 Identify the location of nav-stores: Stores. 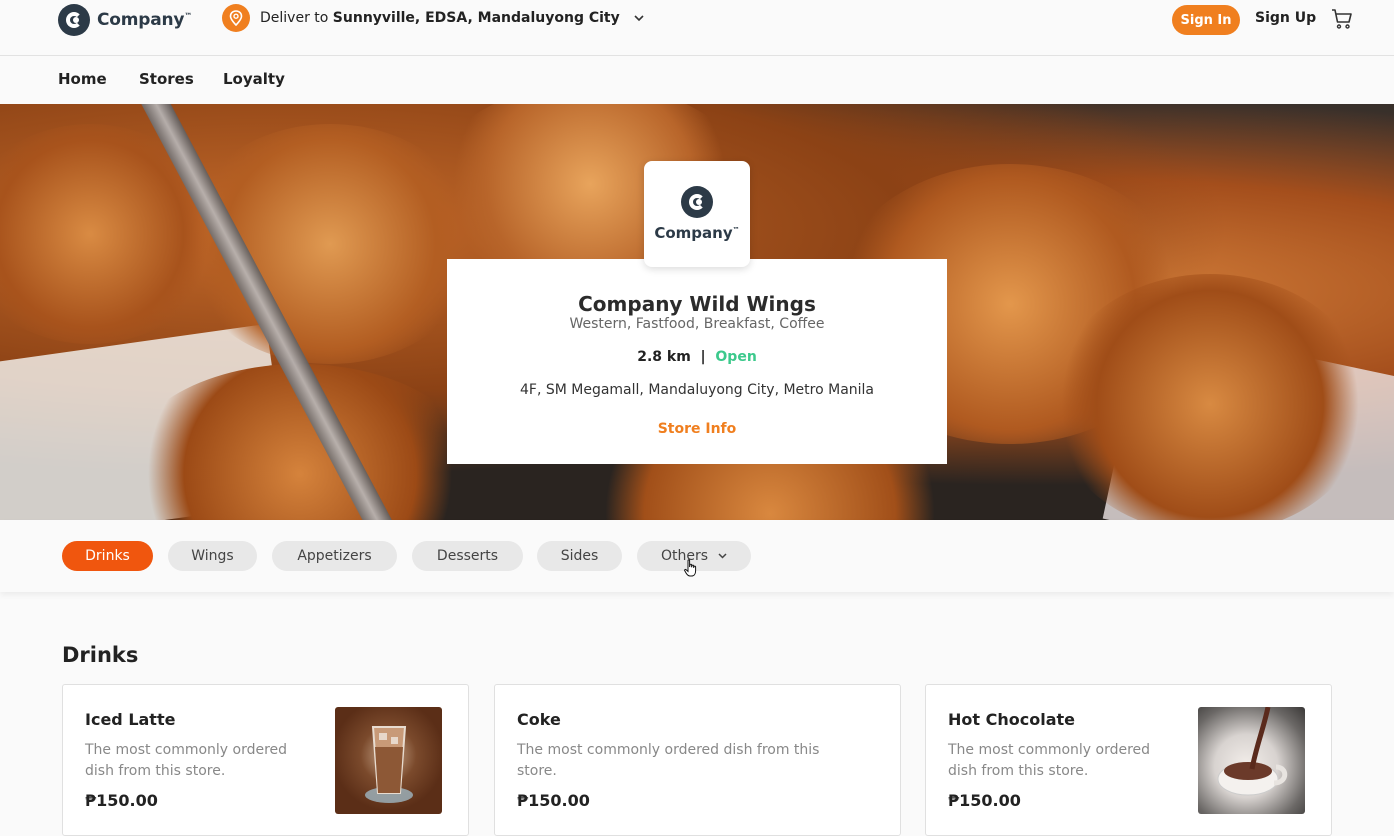
(166, 79).